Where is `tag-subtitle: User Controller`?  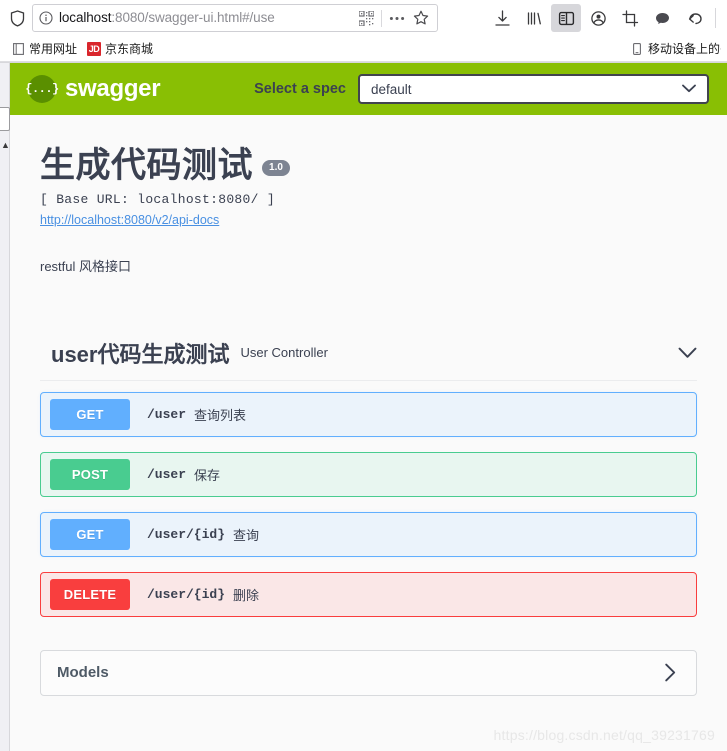
tag-subtitle: User Controller is located at coordinates (284, 352).